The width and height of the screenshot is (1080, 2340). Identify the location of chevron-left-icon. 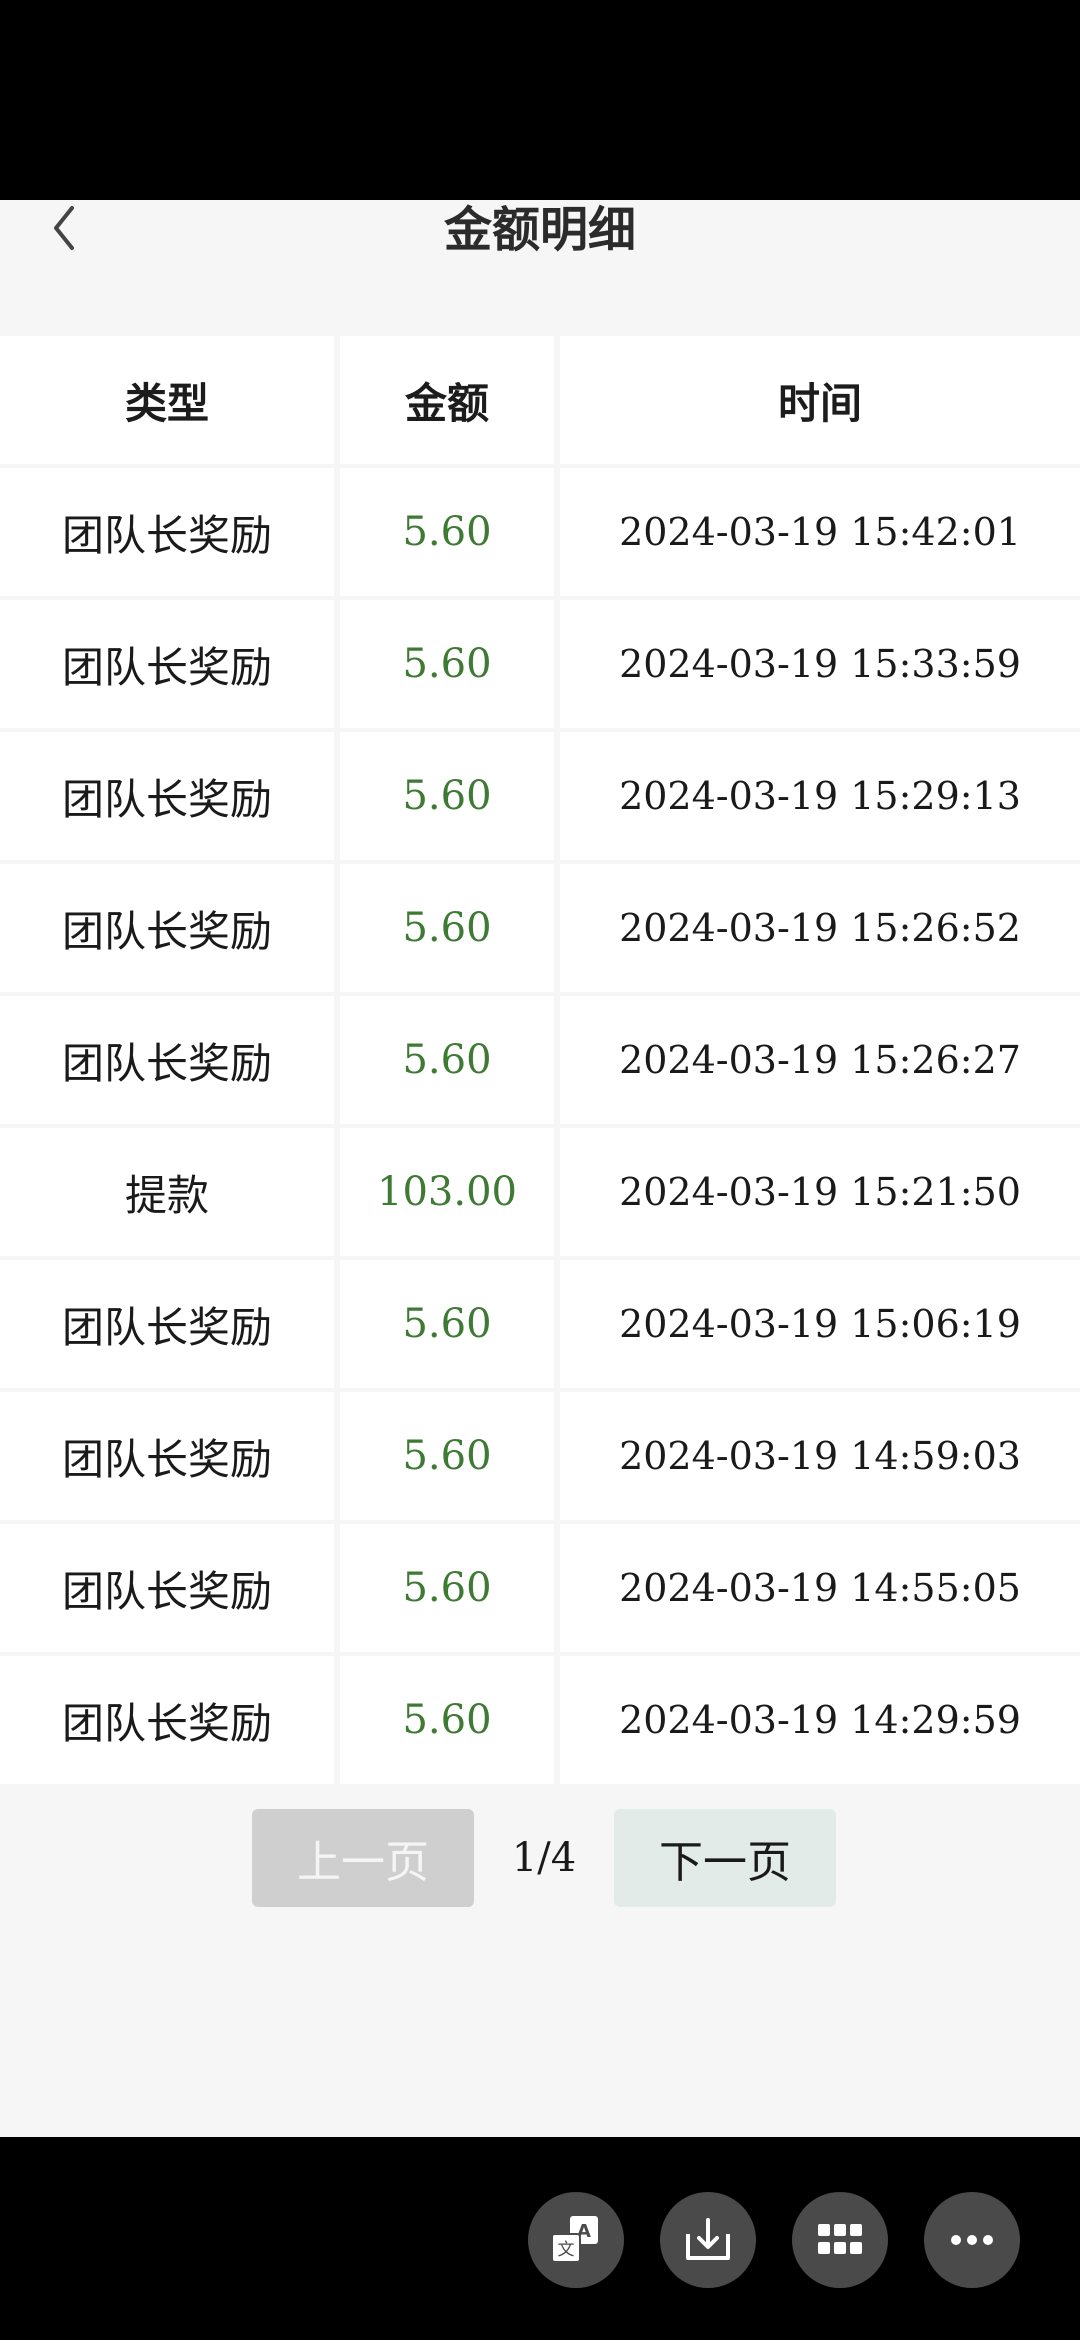
(64, 228).